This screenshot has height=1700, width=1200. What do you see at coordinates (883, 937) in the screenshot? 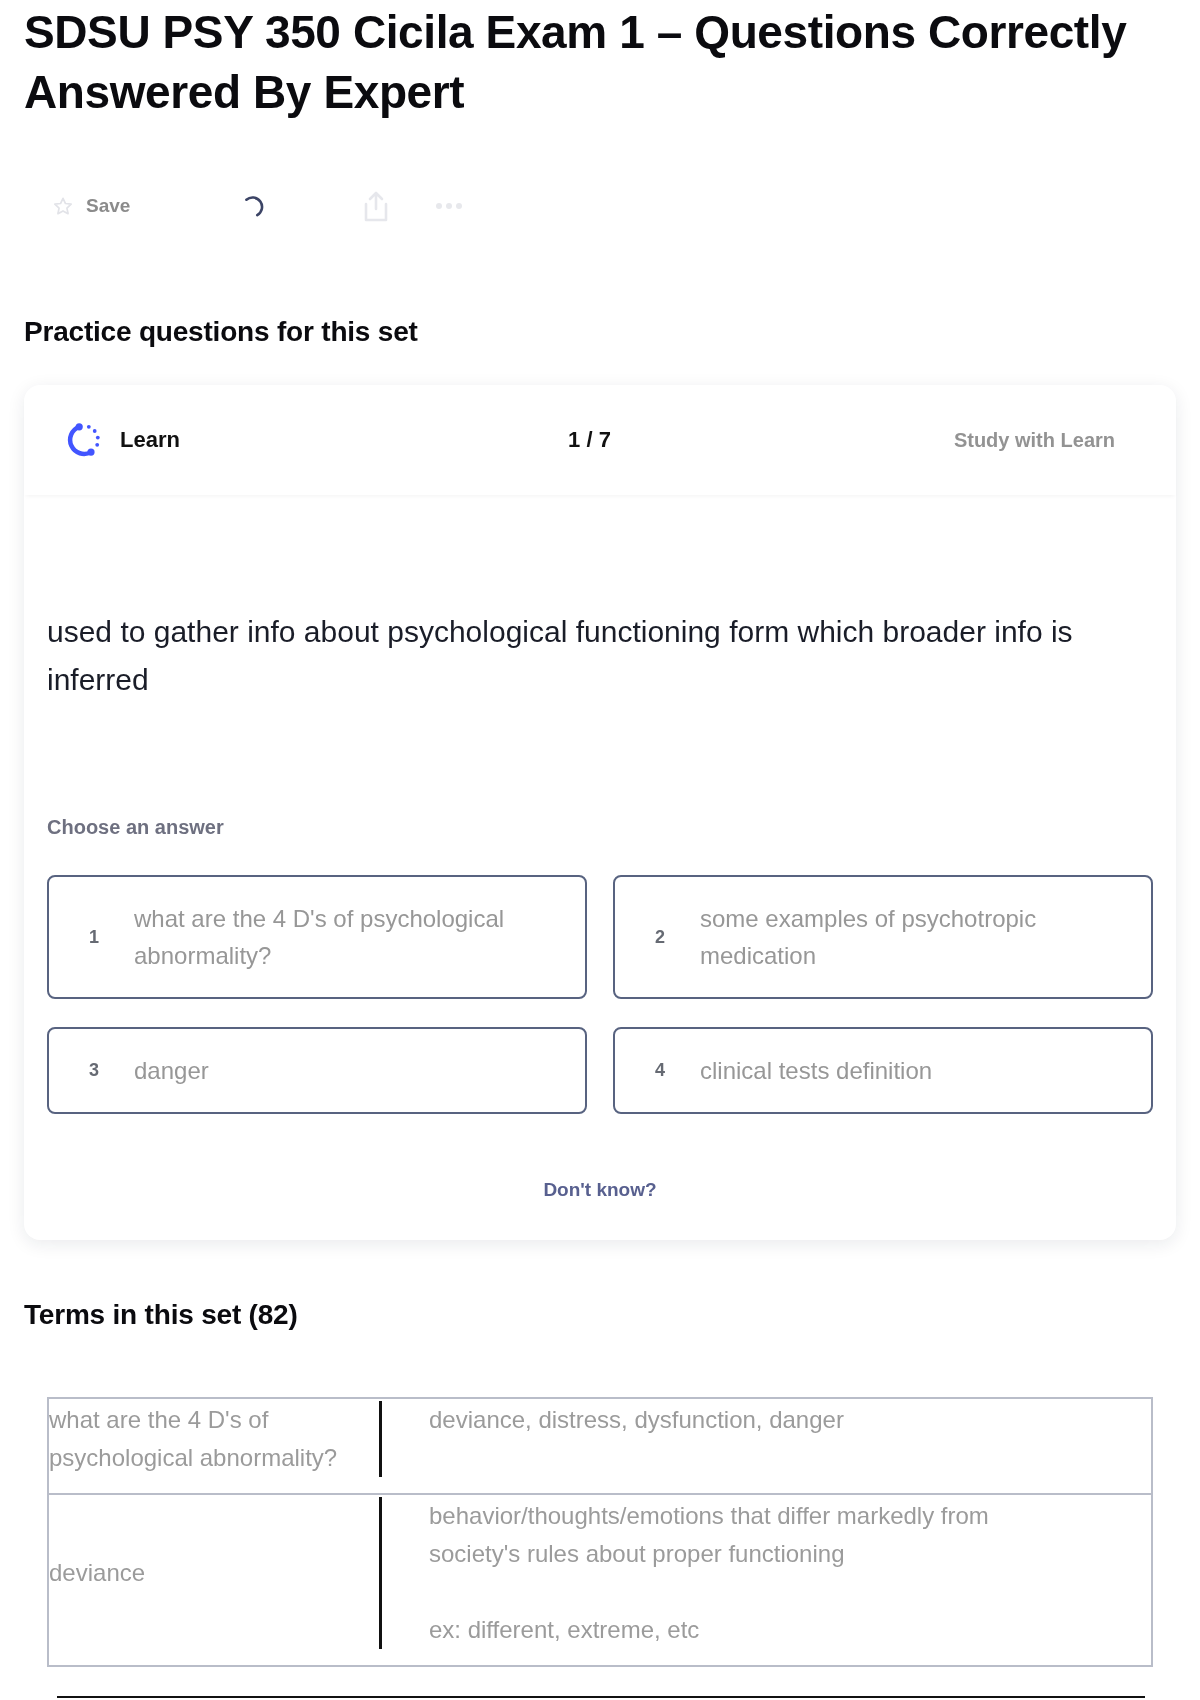
I see `answer-option: 2 some examples of psychotropic medication` at bounding box center [883, 937].